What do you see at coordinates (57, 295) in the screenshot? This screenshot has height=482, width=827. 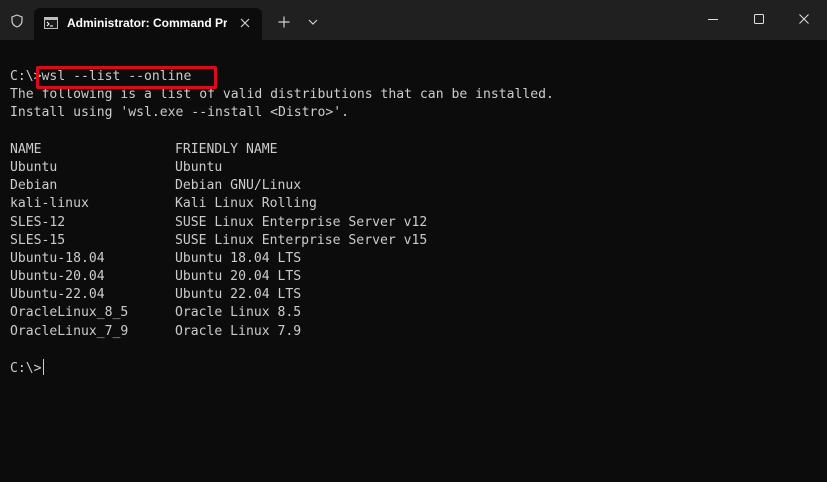 I see `distro-name: Ubuntu-22.04` at bounding box center [57, 295].